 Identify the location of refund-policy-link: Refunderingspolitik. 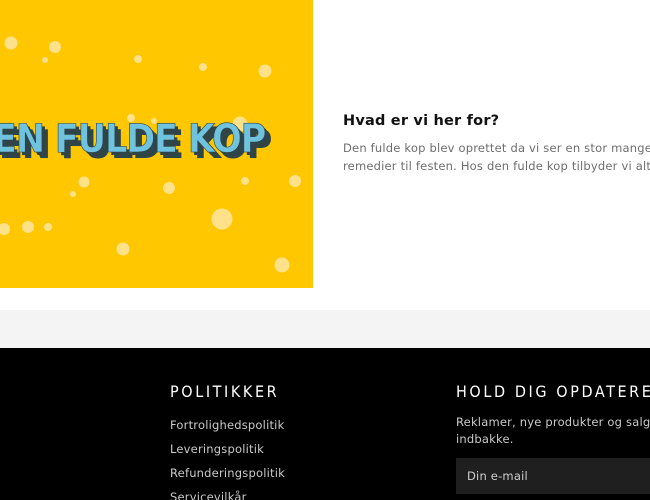
(227, 473).